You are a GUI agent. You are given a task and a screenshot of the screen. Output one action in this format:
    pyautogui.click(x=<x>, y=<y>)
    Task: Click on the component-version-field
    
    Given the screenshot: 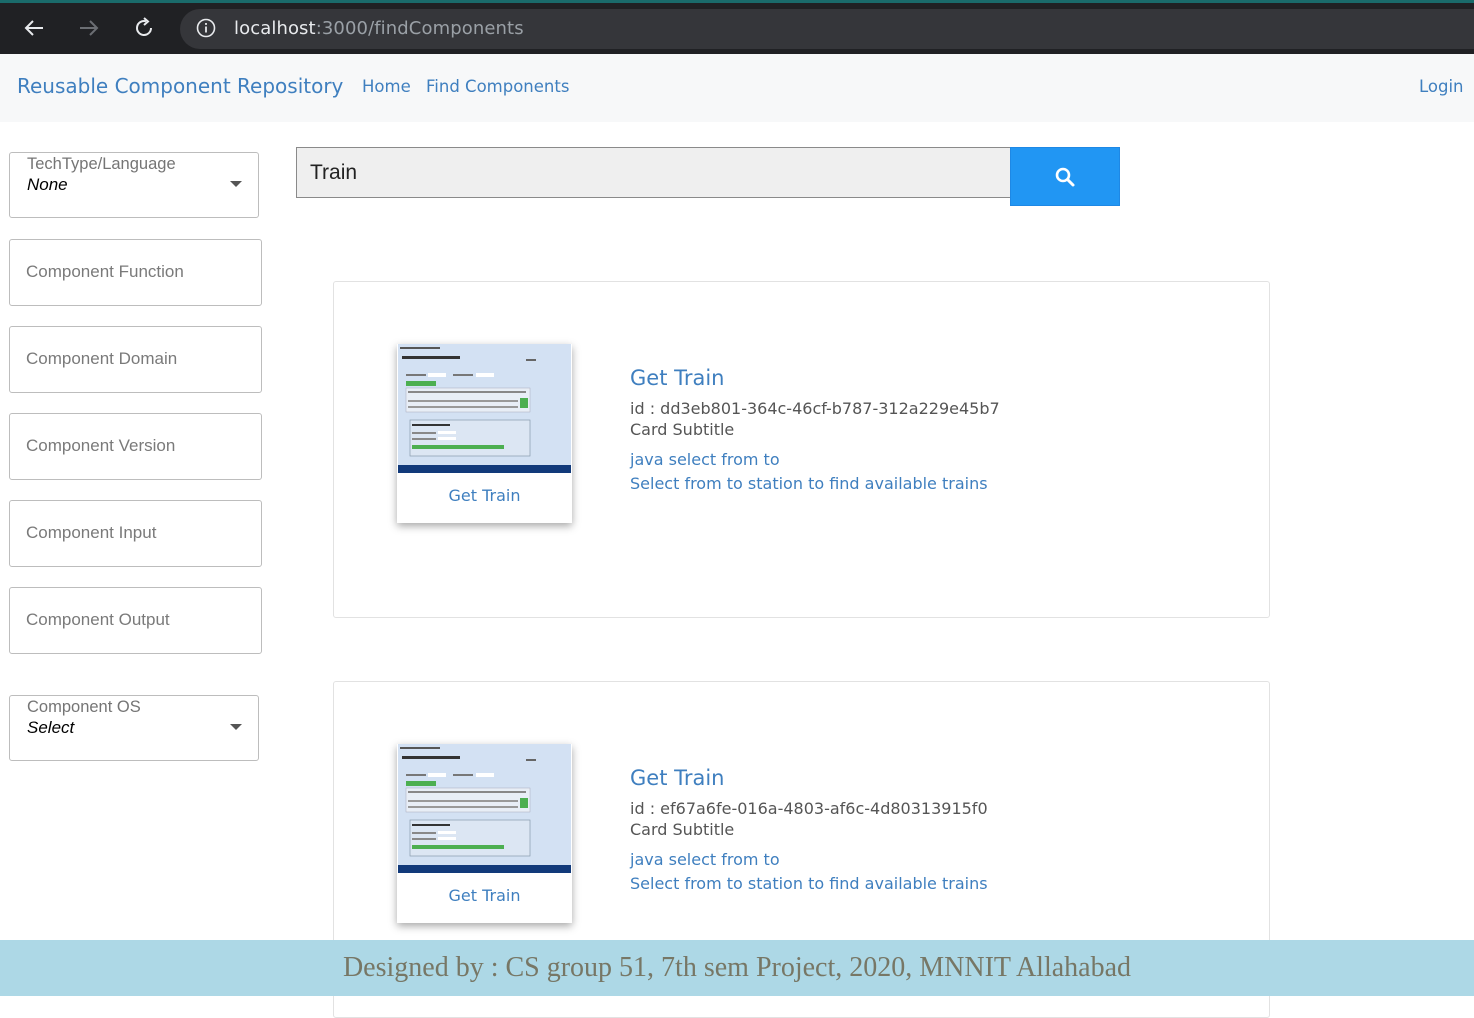 What is the action you would take?
    pyautogui.click(x=135, y=446)
    